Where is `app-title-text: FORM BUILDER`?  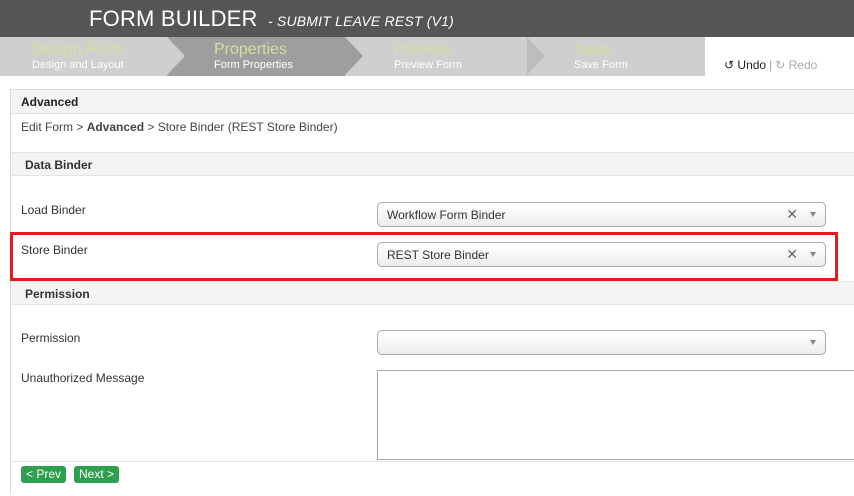 app-title-text: FORM BUILDER is located at coordinates (173, 18).